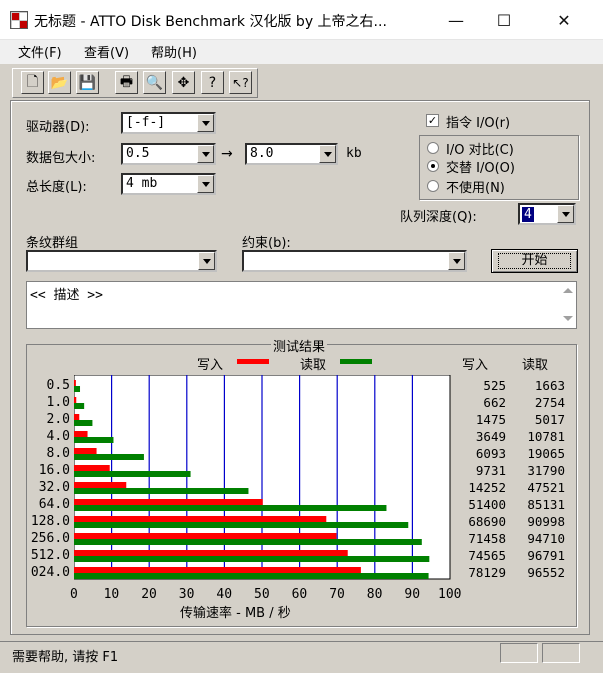 The width and height of the screenshot is (603, 673). I want to click on description-scrollbar, so click(568, 305).